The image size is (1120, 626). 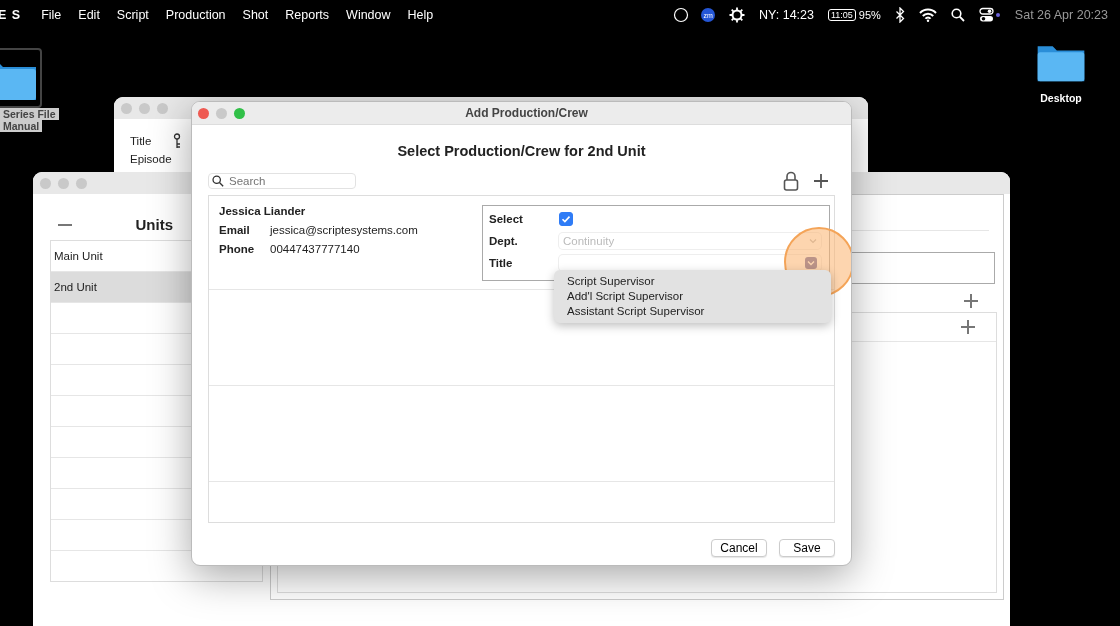 I want to click on wifi-icon, so click(x=927, y=15).